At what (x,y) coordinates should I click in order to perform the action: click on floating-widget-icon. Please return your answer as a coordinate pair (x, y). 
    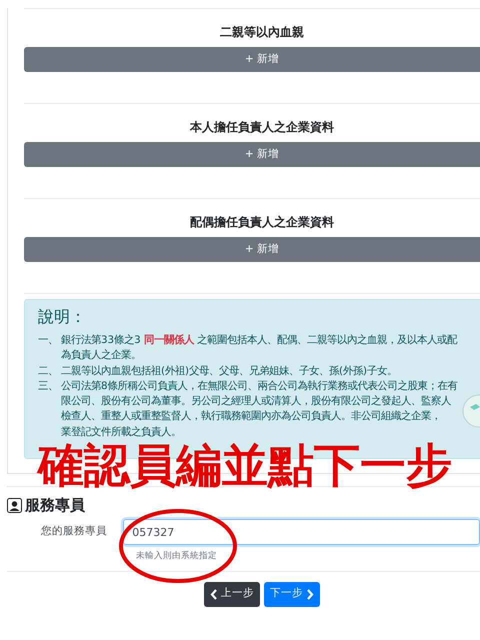
    Looking at the image, I should click on (471, 411).